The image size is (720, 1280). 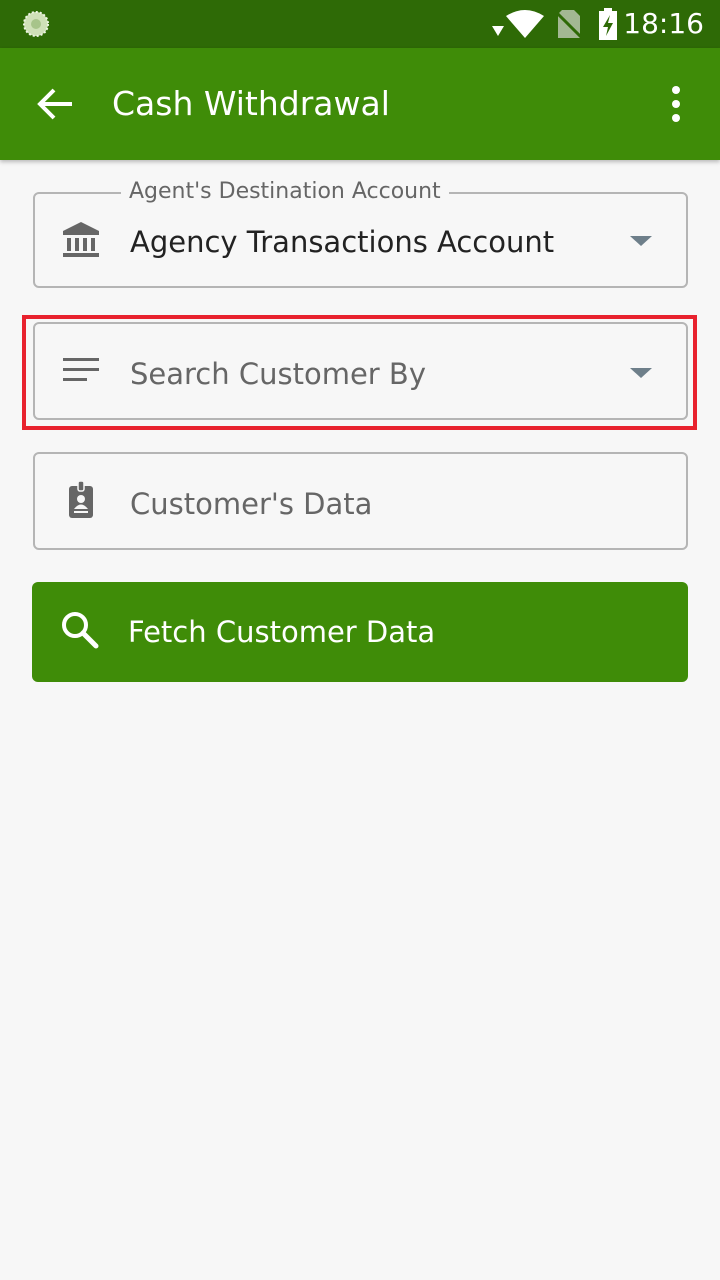 I want to click on more-vert-icon, so click(x=676, y=104).